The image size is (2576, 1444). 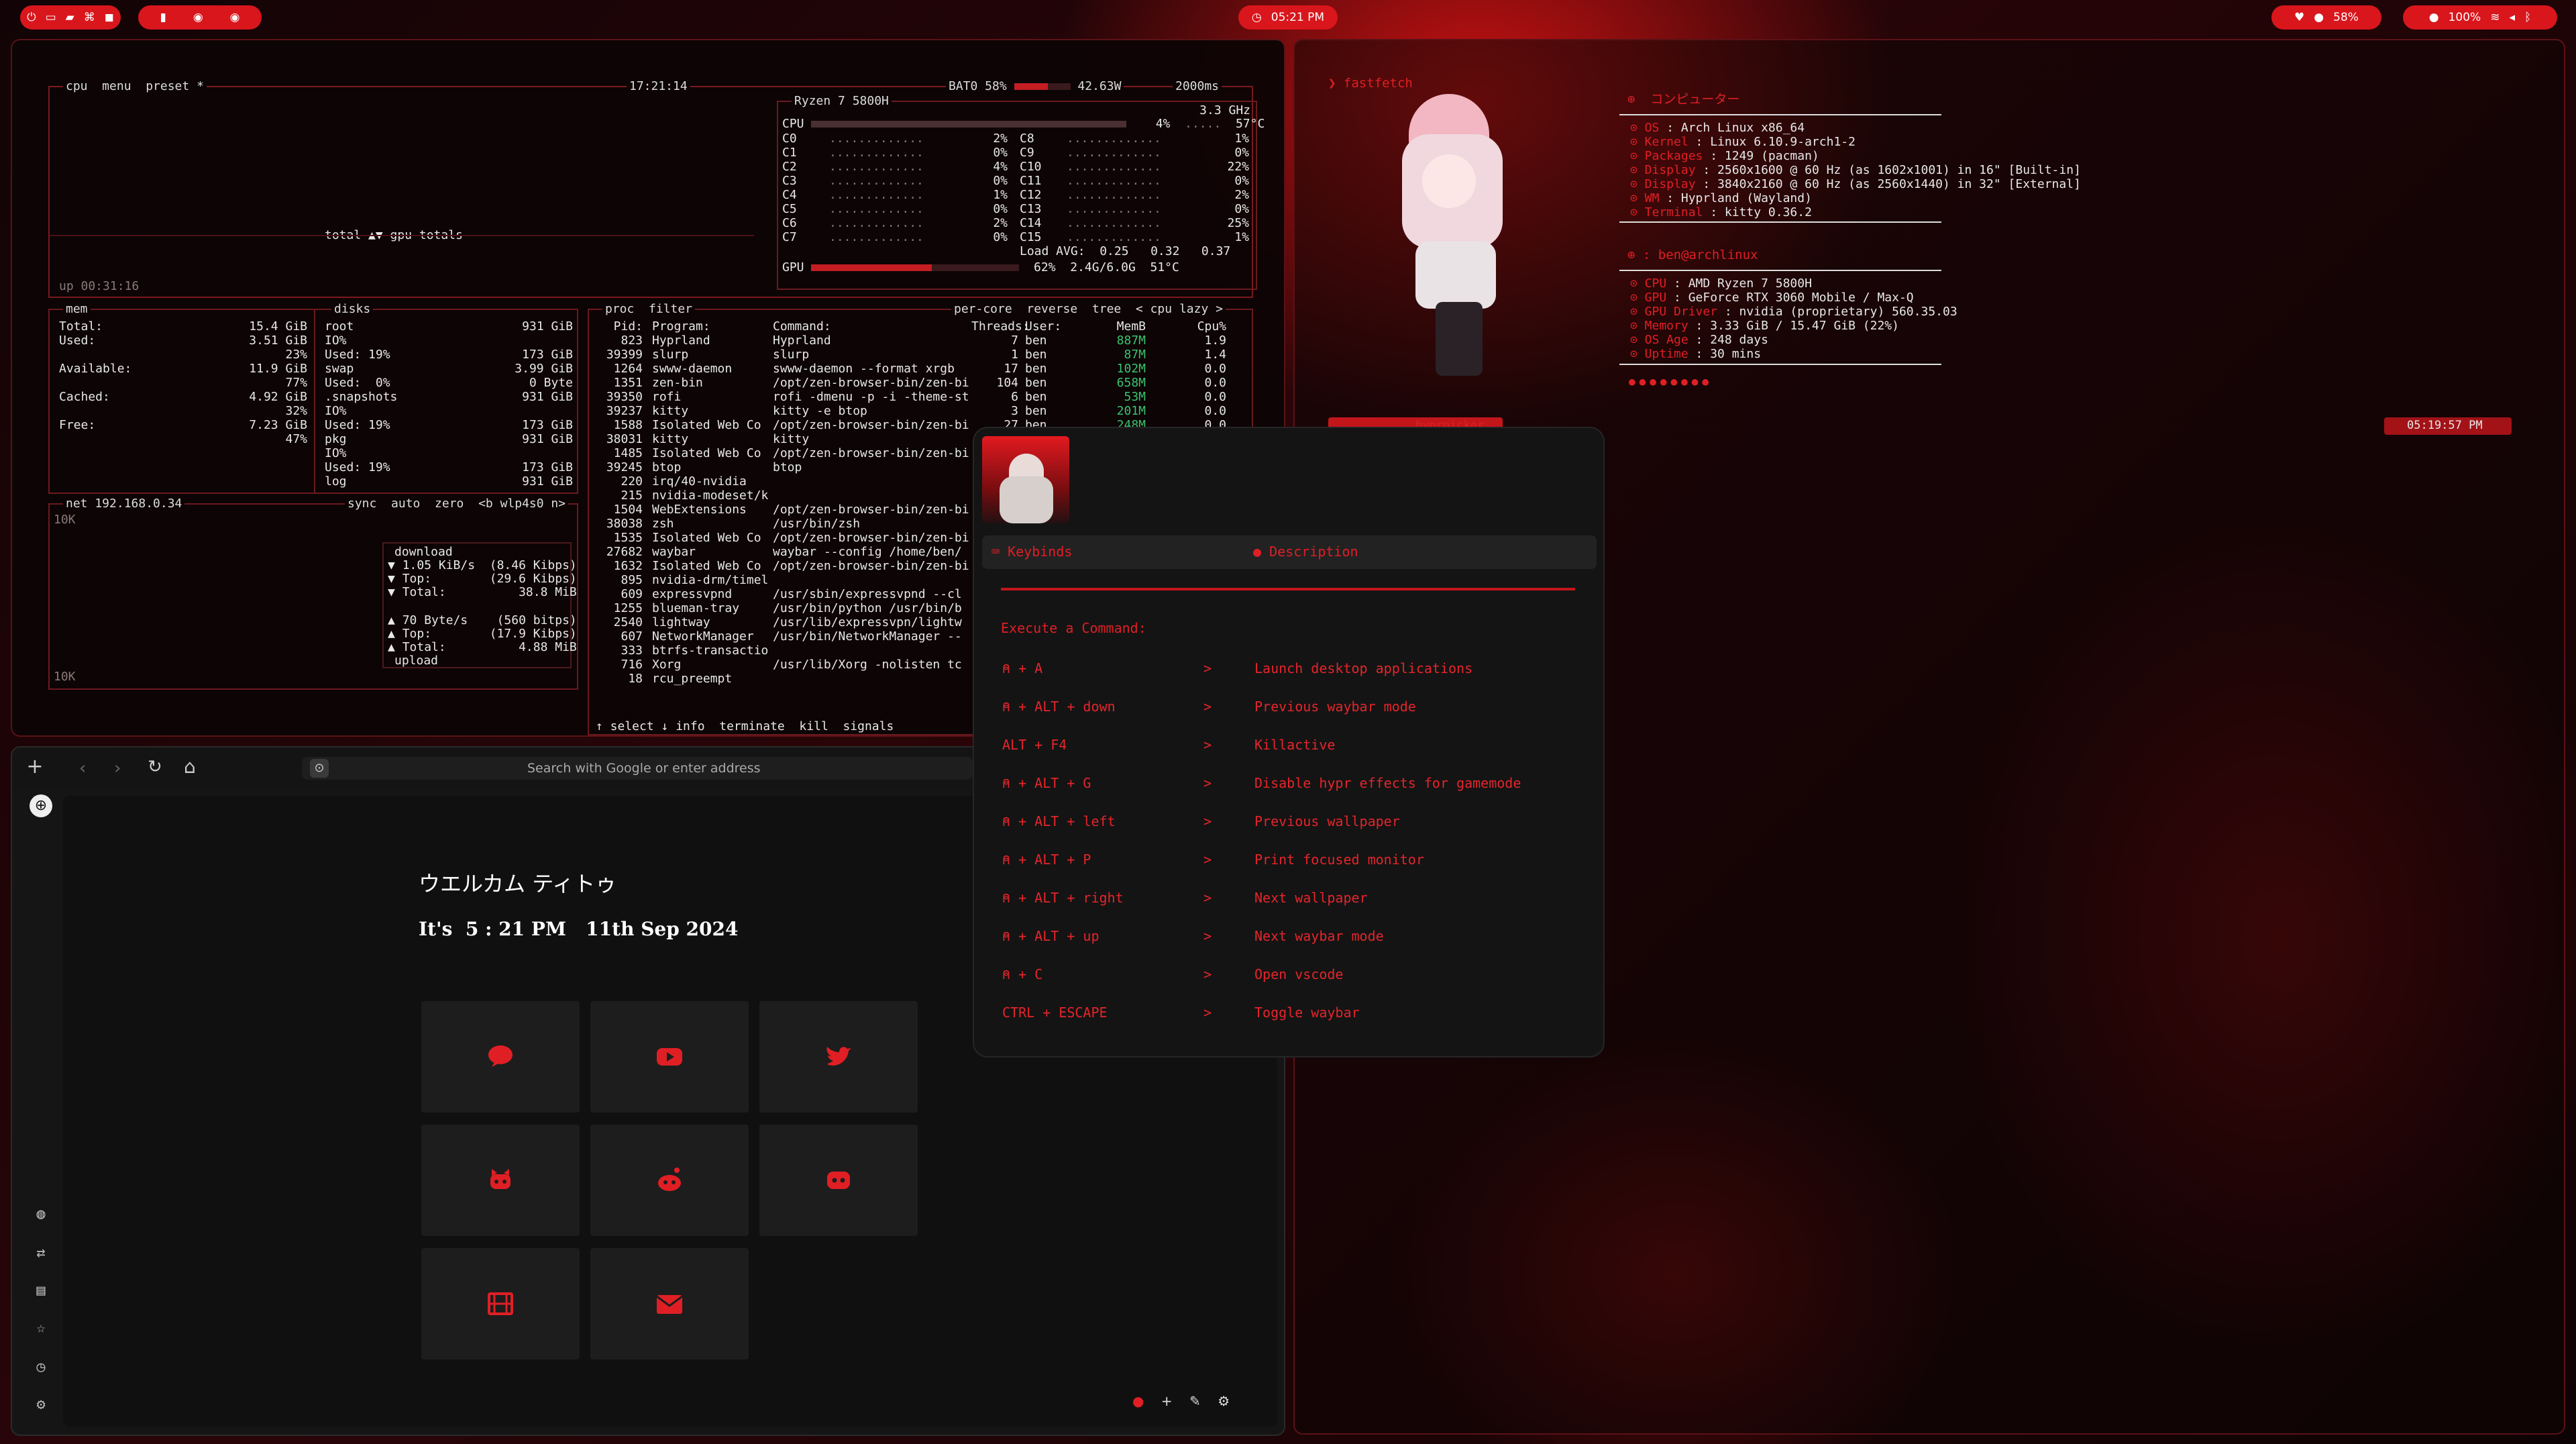 I want to click on upload-label: upload, so click(x=416, y=661).